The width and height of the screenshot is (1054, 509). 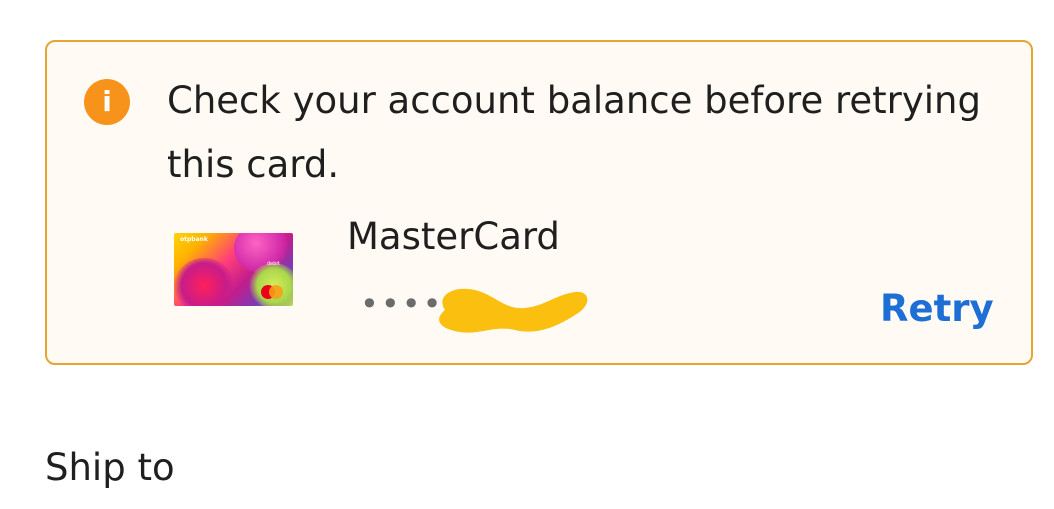 I want to click on mastercard-logo-icon, so click(x=272, y=292).